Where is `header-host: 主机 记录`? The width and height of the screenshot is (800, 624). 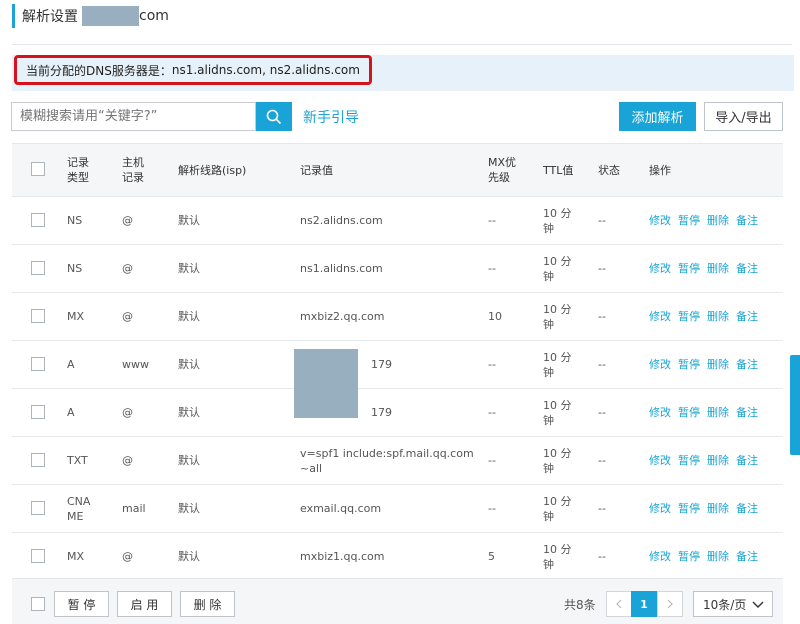
header-host: 主机 记录 is located at coordinates (133, 170).